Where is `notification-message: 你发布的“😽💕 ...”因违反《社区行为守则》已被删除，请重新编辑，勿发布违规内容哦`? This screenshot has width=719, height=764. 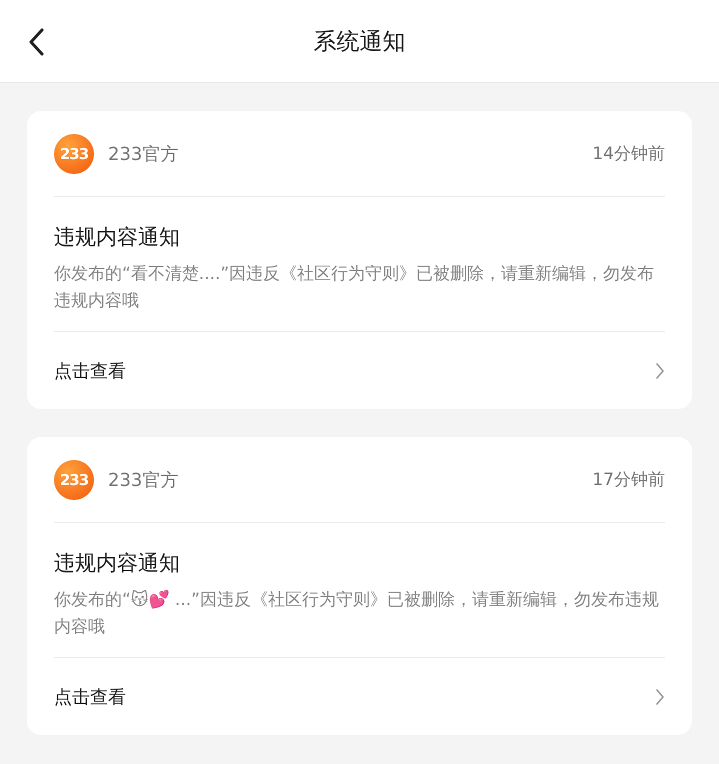 notification-message: 你发布的“😽💕 ...”因违反《社区行为守则》已被删除，请重新编辑，勿发布违规内容哦 is located at coordinates (357, 613).